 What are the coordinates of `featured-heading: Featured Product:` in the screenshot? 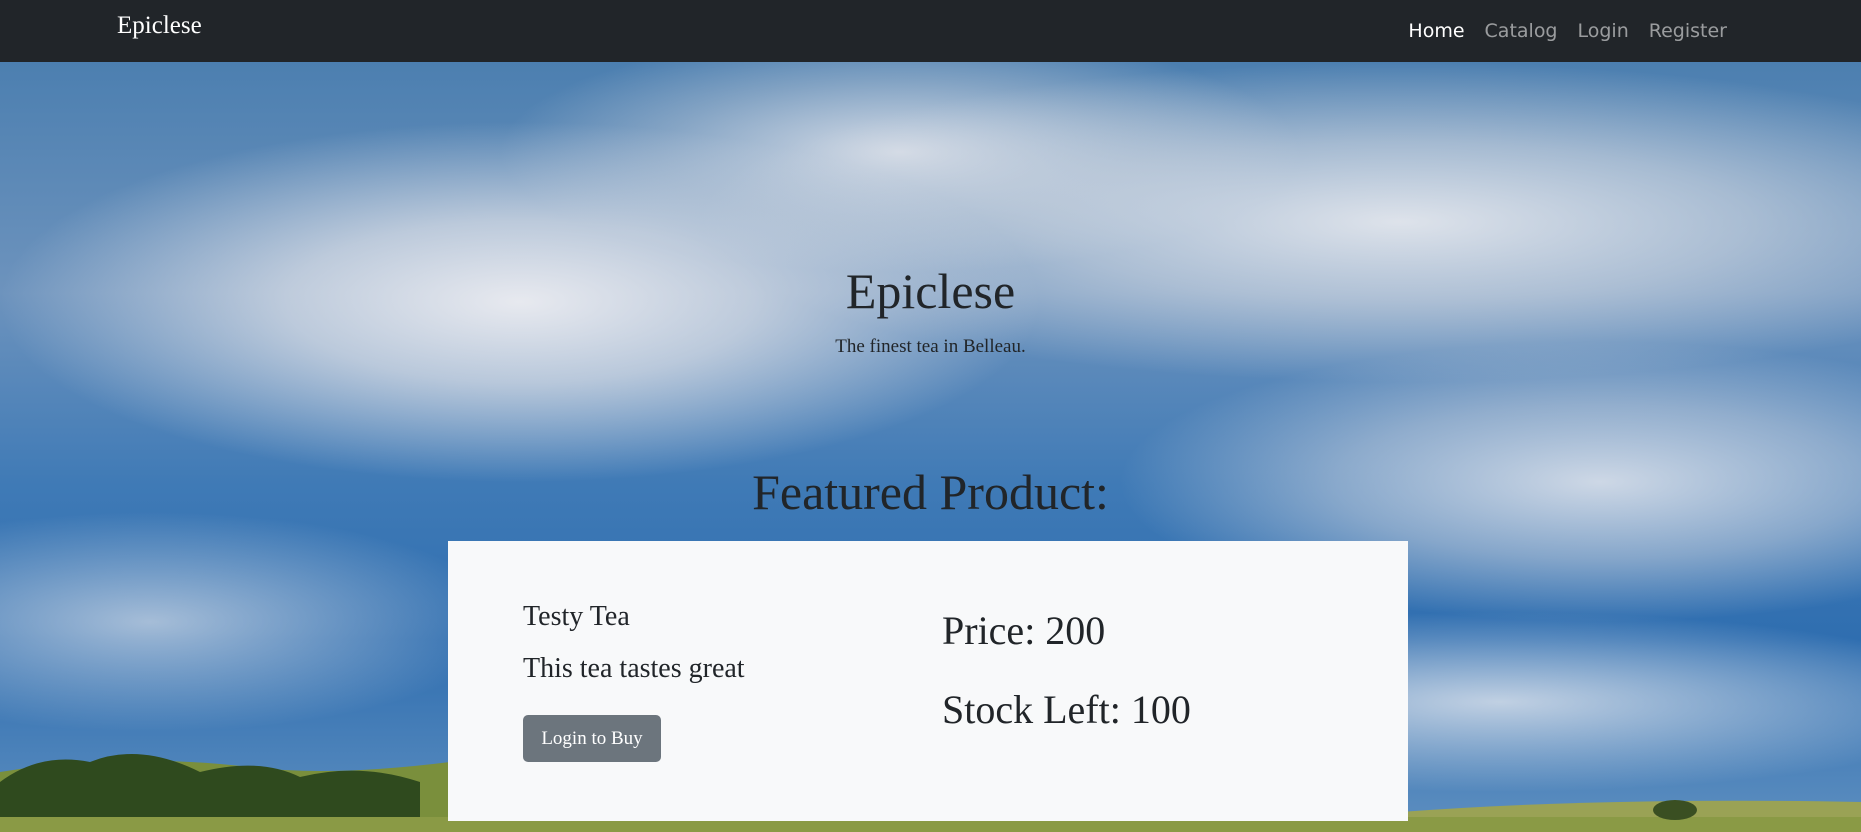 It's located at (930, 492).